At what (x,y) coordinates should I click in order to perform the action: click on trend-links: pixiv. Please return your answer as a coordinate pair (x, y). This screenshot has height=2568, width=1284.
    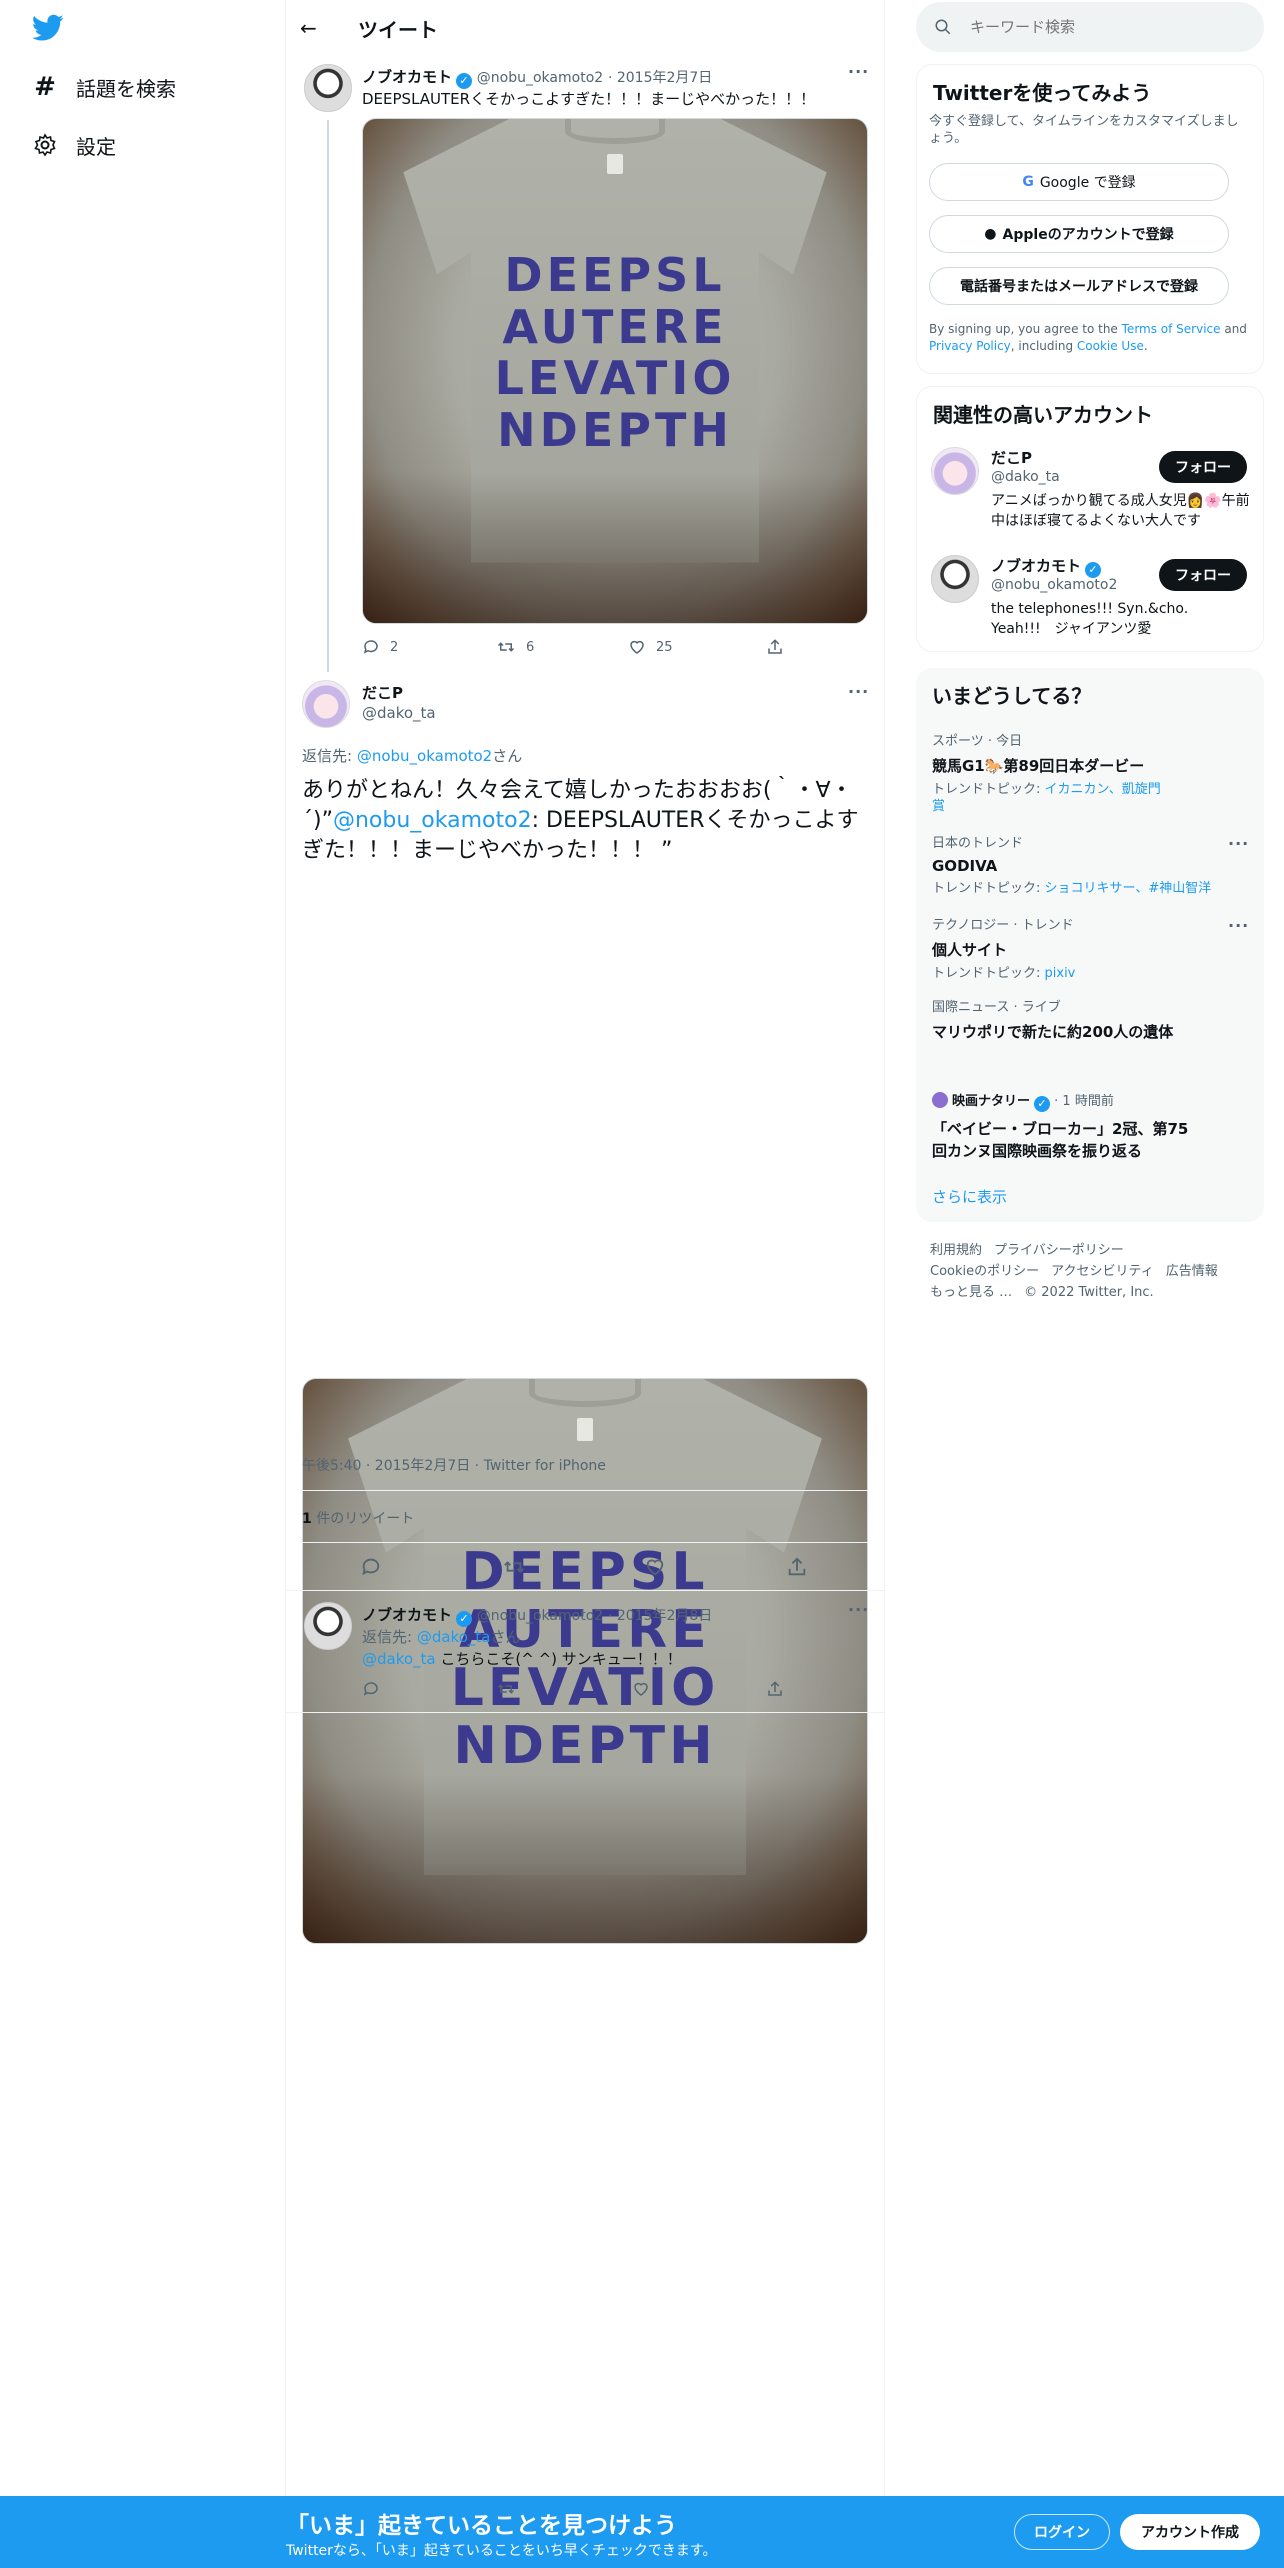
    Looking at the image, I should click on (1060, 973).